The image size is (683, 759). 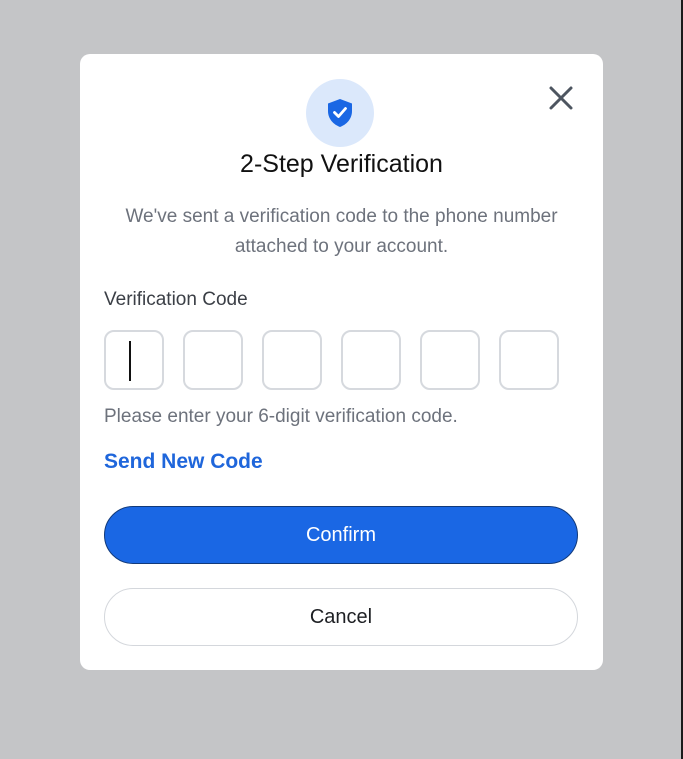 I want to click on send-new-code-link: Send New Code, so click(x=183, y=462).